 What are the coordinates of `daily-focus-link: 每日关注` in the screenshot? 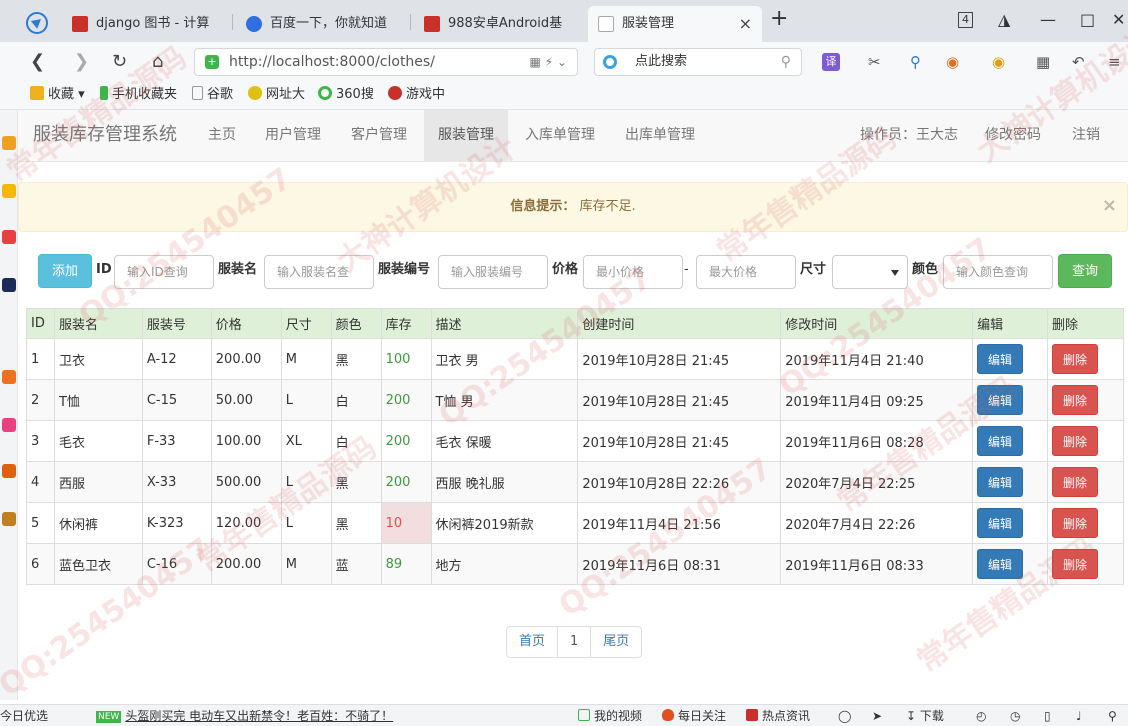 It's located at (694, 715).